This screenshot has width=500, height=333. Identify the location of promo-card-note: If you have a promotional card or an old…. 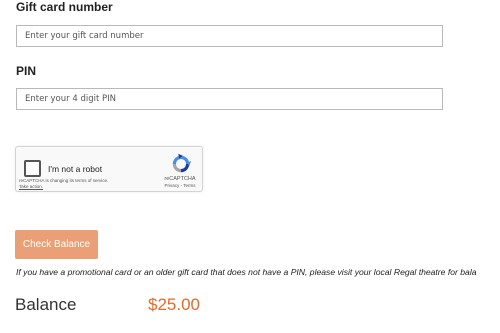
(246, 272).